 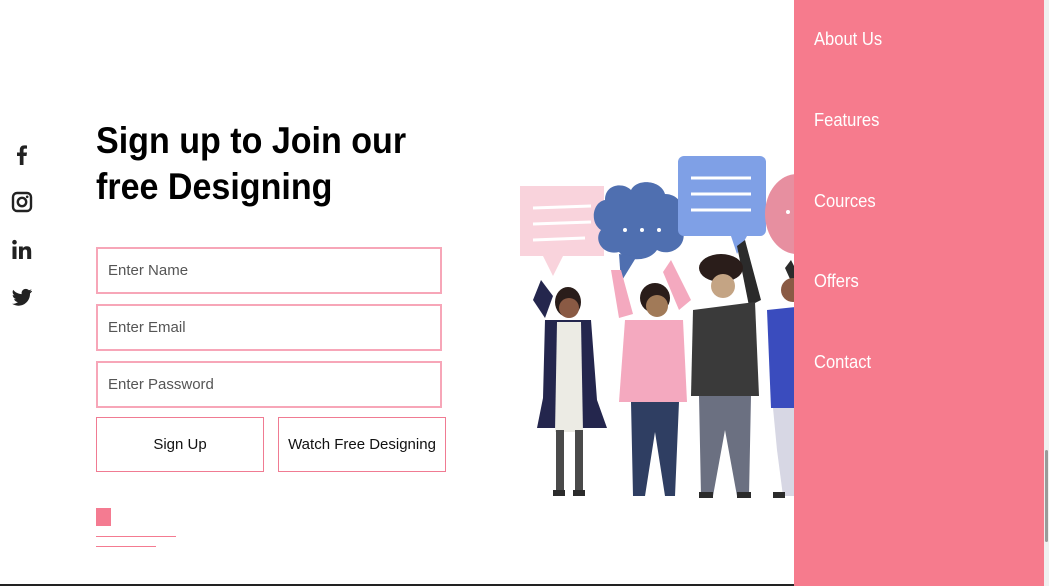 I want to click on sign-up-button: Sign Up, so click(x=180, y=444).